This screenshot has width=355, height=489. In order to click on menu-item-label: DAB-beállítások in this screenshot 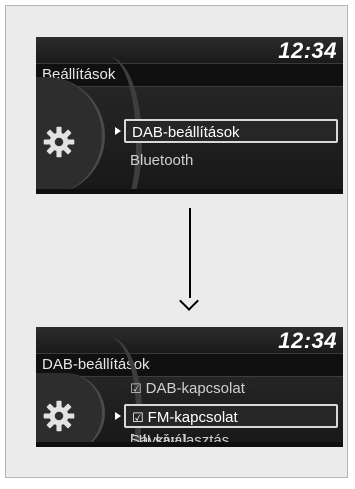, I will do `click(186, 132)`.